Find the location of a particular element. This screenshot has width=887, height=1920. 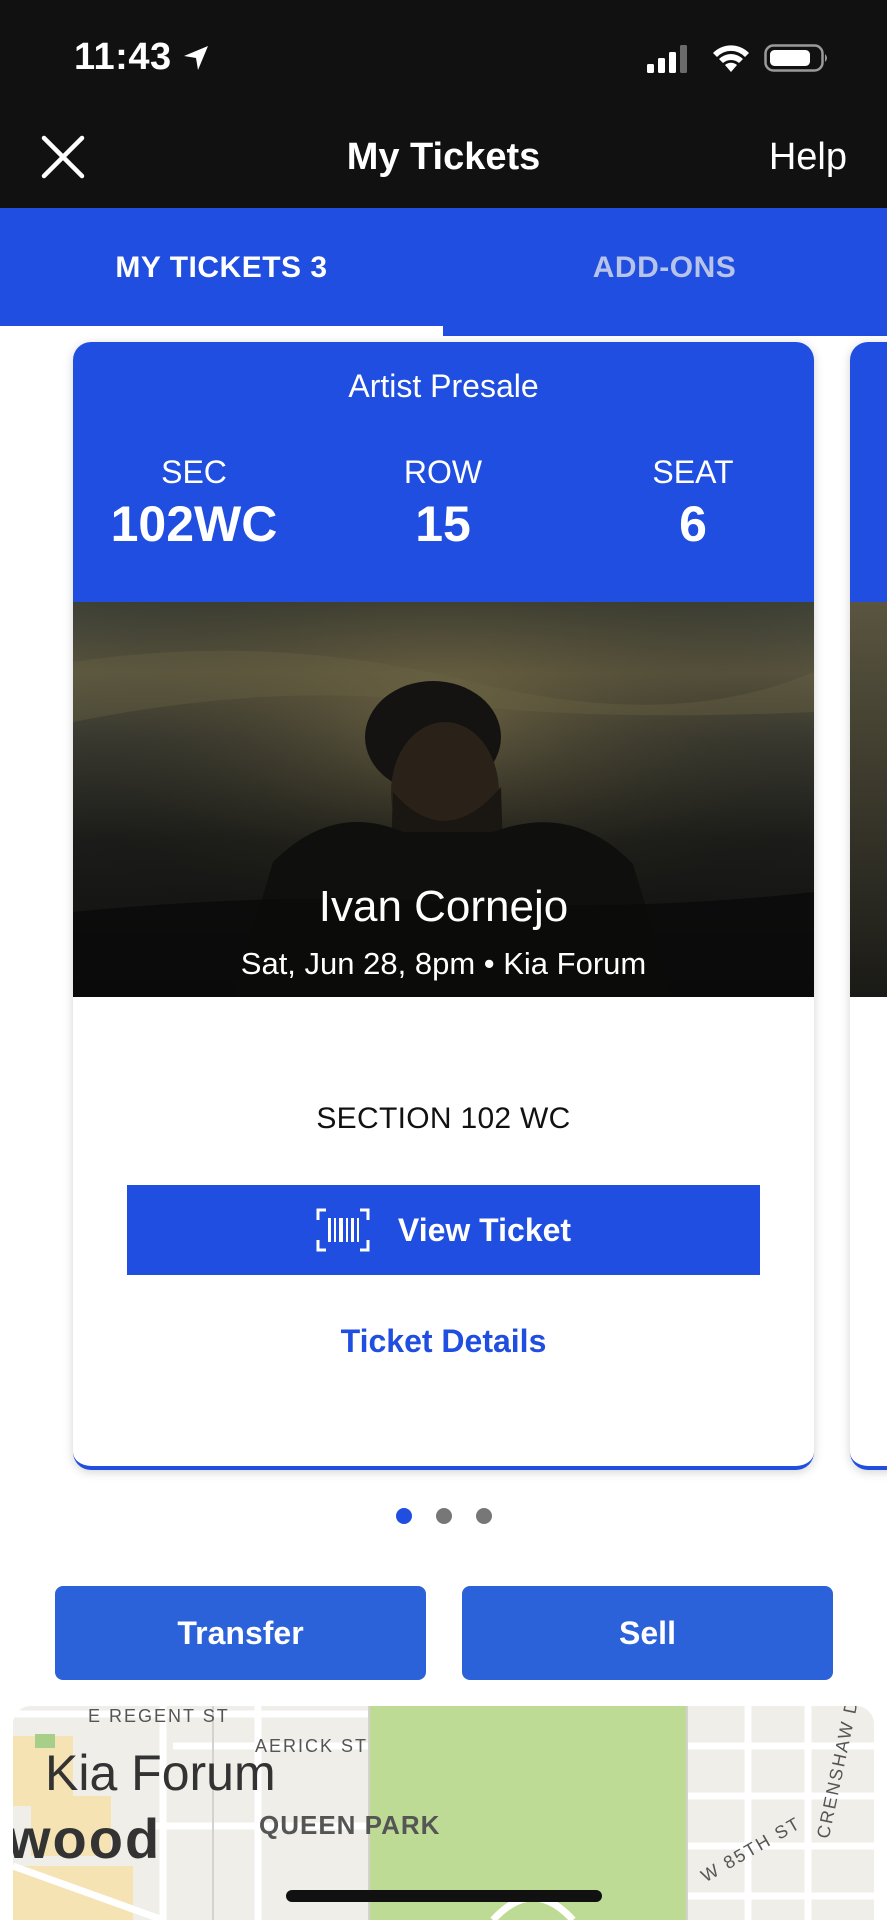

next-ticket-image is located at coordinates (868, 799).